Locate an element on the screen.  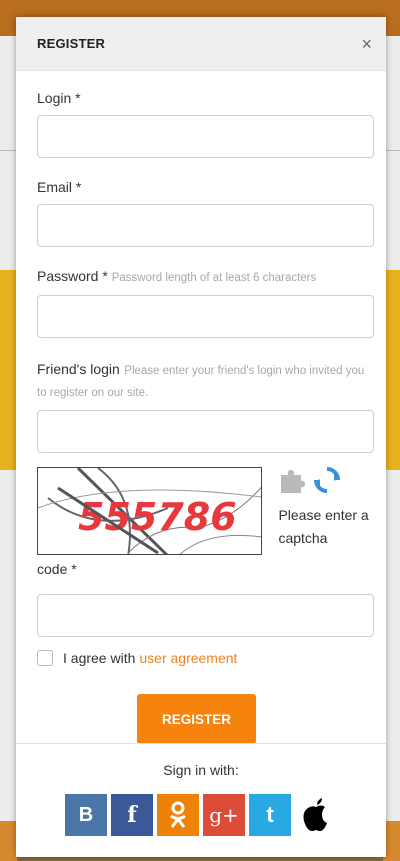
apple-icon is located at coordinates (316, 815).